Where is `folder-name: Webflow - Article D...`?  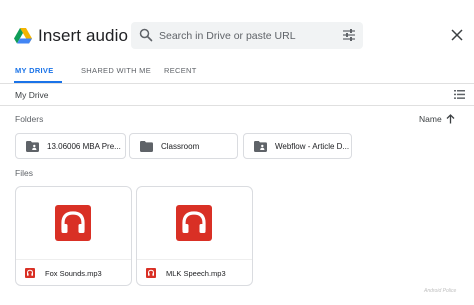
folder-name: Webflow - Article D... is located at coordinates (312, 146).